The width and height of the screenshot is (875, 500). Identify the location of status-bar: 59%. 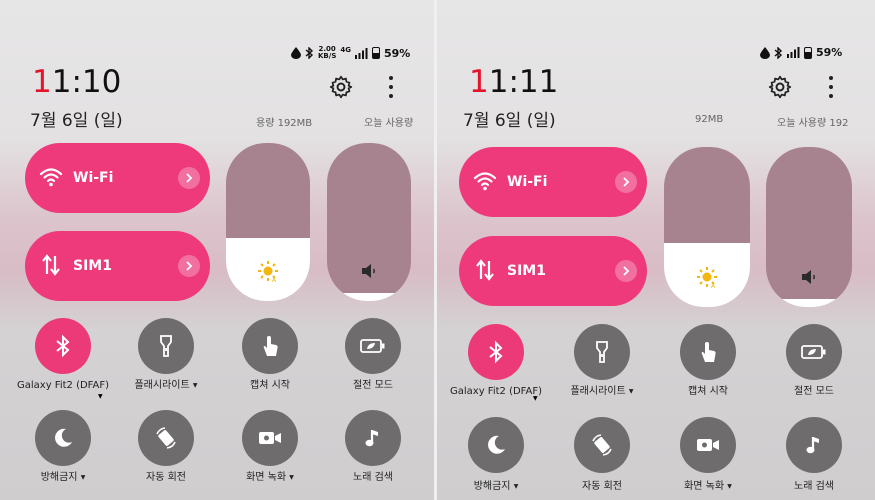
(801, 52).